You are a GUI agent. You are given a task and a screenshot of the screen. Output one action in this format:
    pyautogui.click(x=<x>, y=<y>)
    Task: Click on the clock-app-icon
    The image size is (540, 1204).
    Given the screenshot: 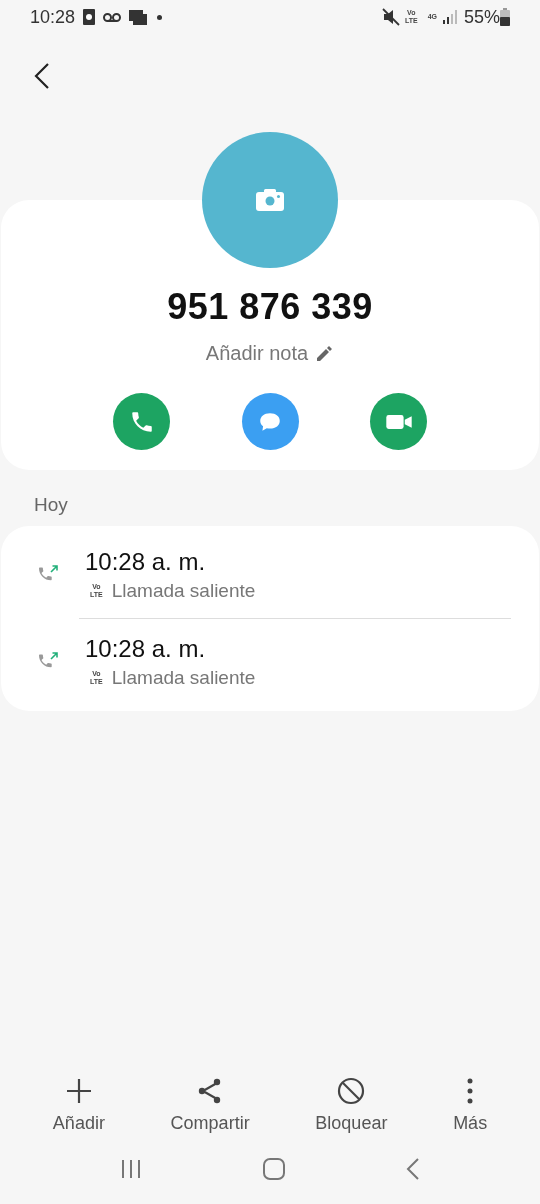 What is the action you would take?
    pyautogui.click(x=89, y=17)
    